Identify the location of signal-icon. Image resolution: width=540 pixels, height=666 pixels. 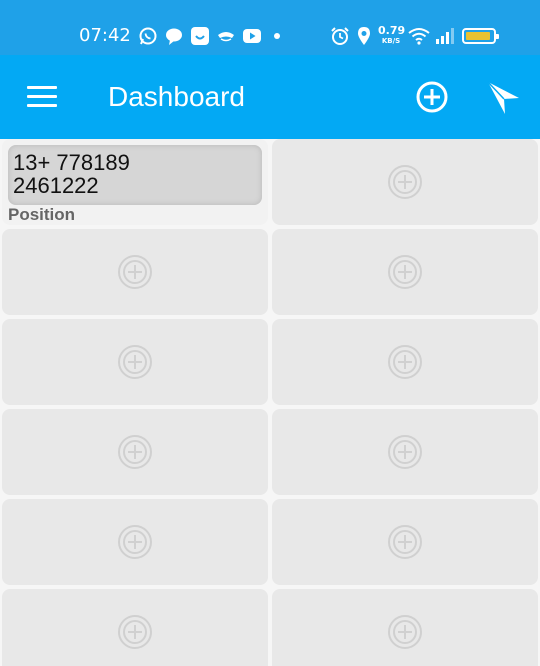
(445, 36).